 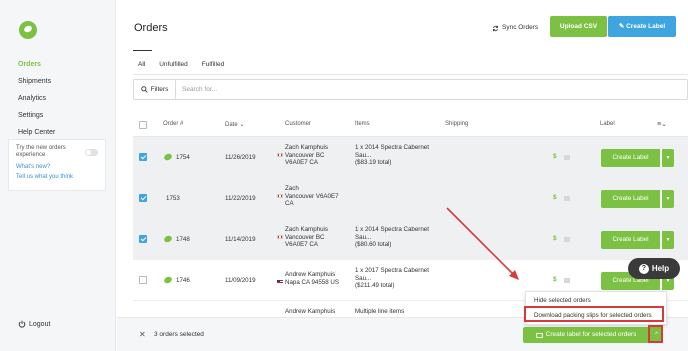 I want to click on filter-bar: Filters, so click(x=410, y=89).